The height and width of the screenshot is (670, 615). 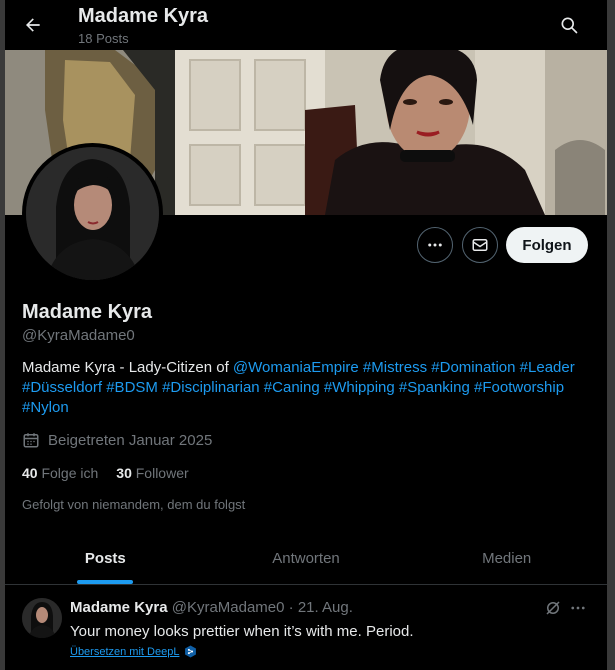 What do you see at coordinates (395, 367) in the screenshot?
I see `hashtag-link: #Mistress` at bounding box center [395, 367].